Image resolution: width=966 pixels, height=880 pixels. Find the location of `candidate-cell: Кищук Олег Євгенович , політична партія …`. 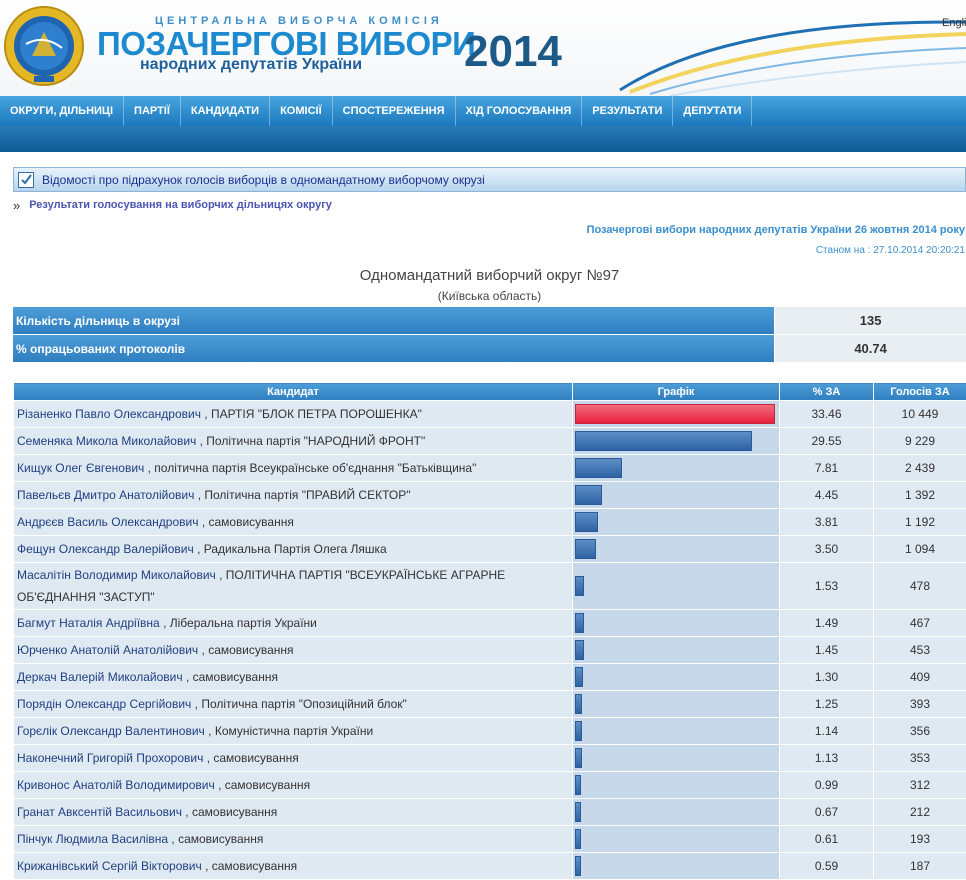

candidate-cell: Кищук Олег Євгенович , політична партія … is located at coordinates (293, 468).